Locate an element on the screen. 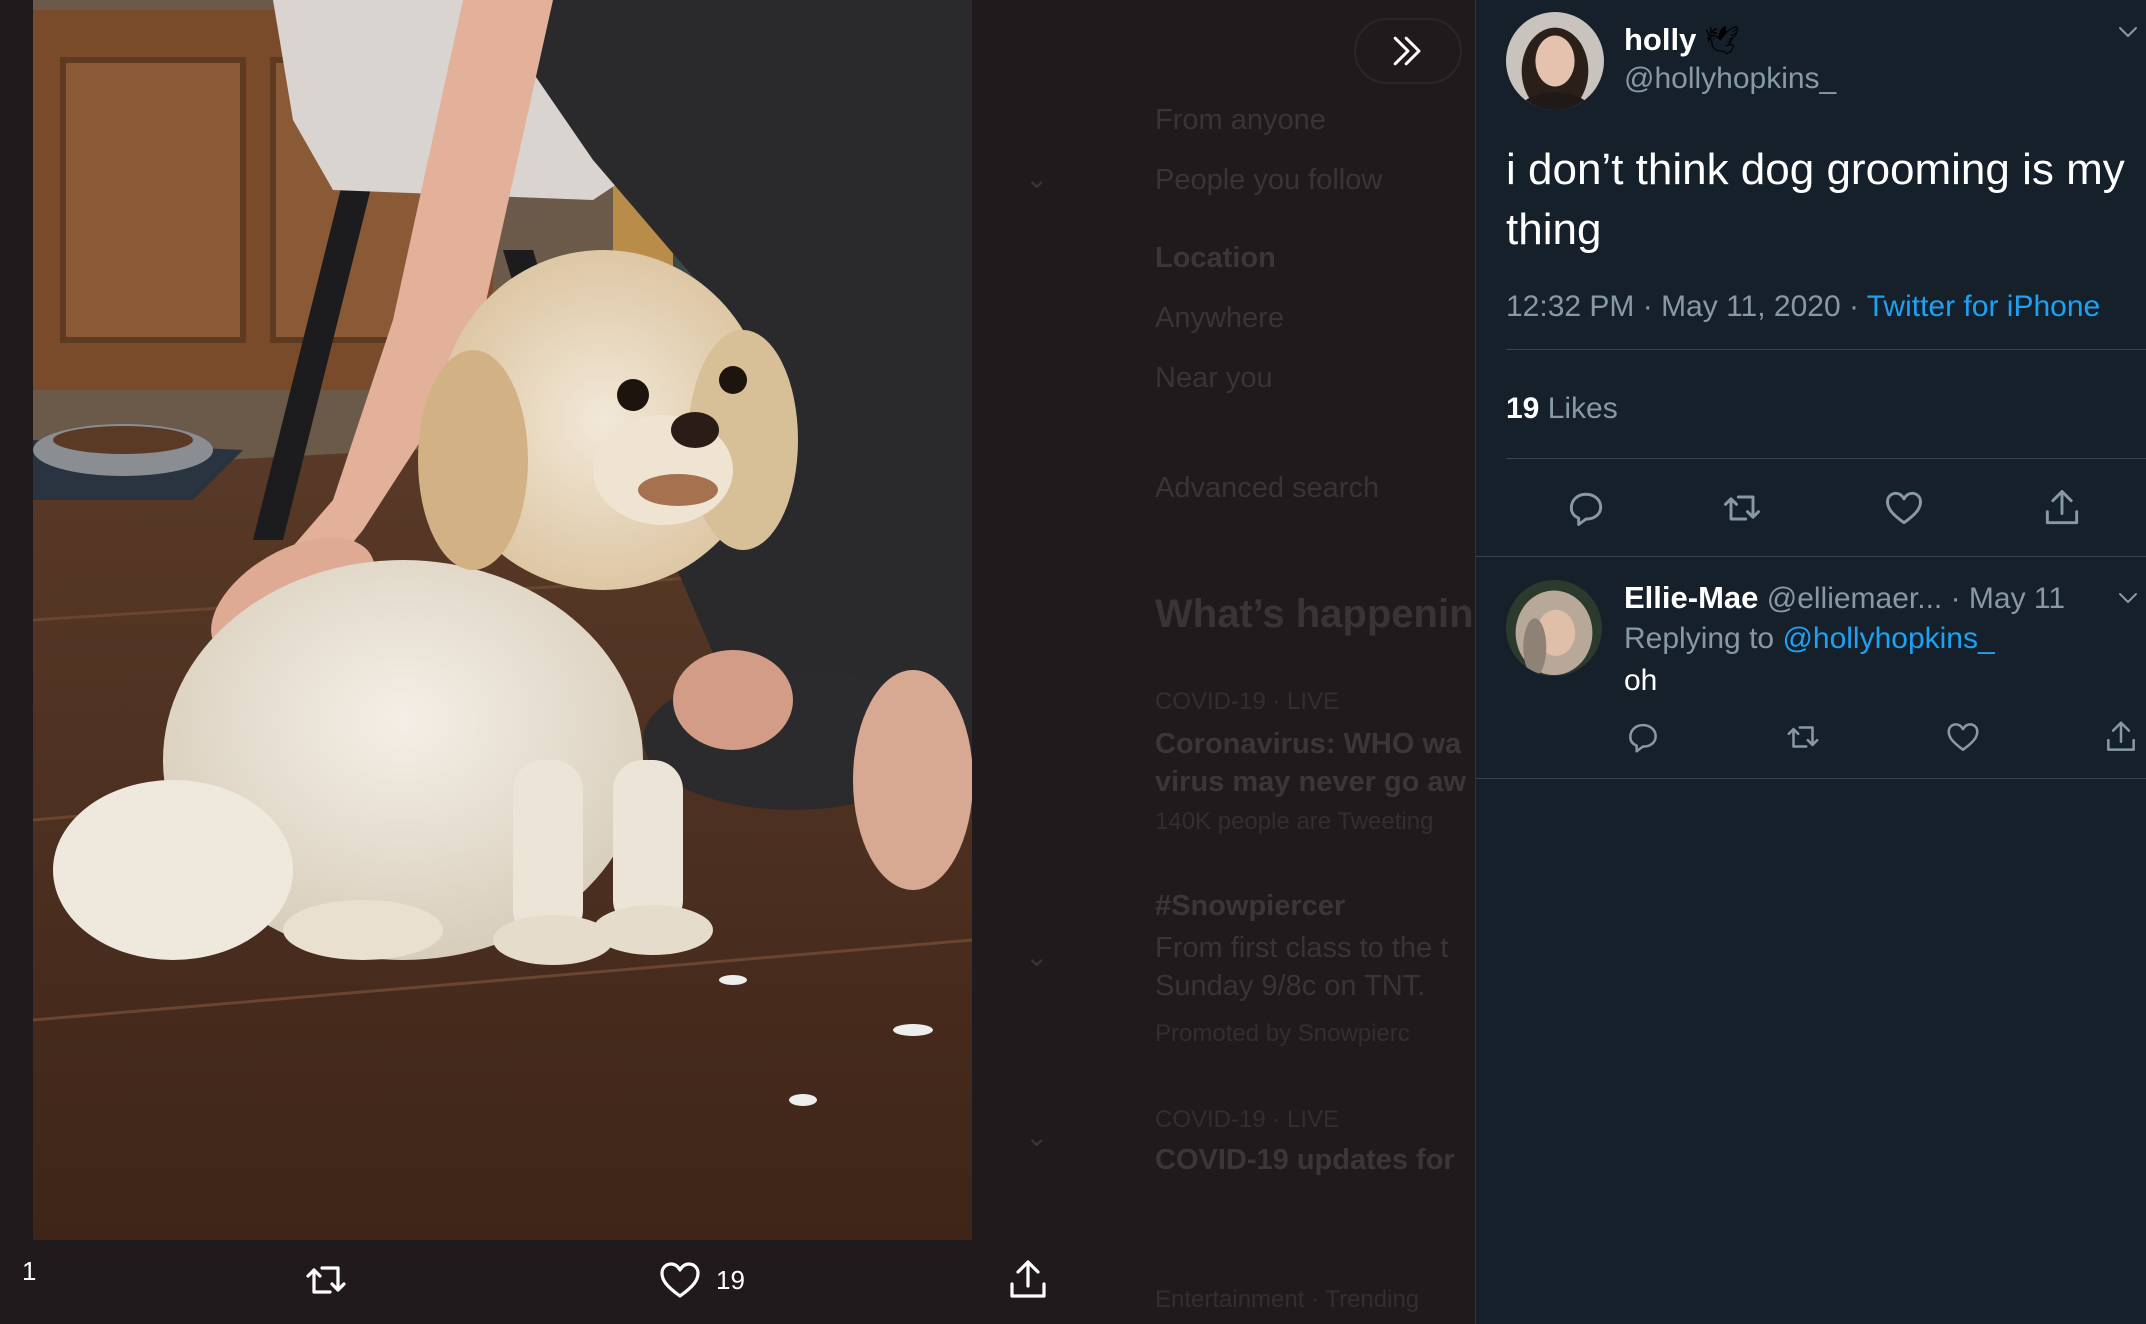 The height and width of the screenshot is (1324, 2146). replying-to-label: Replying to is located at coordinates (1703, 638).